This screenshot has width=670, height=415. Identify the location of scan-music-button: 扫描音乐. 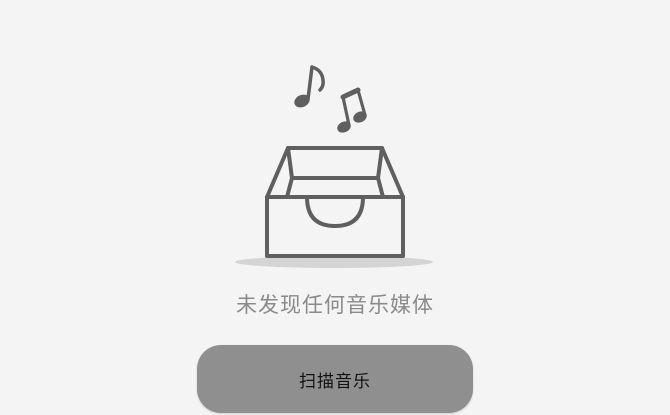
(335, 379).